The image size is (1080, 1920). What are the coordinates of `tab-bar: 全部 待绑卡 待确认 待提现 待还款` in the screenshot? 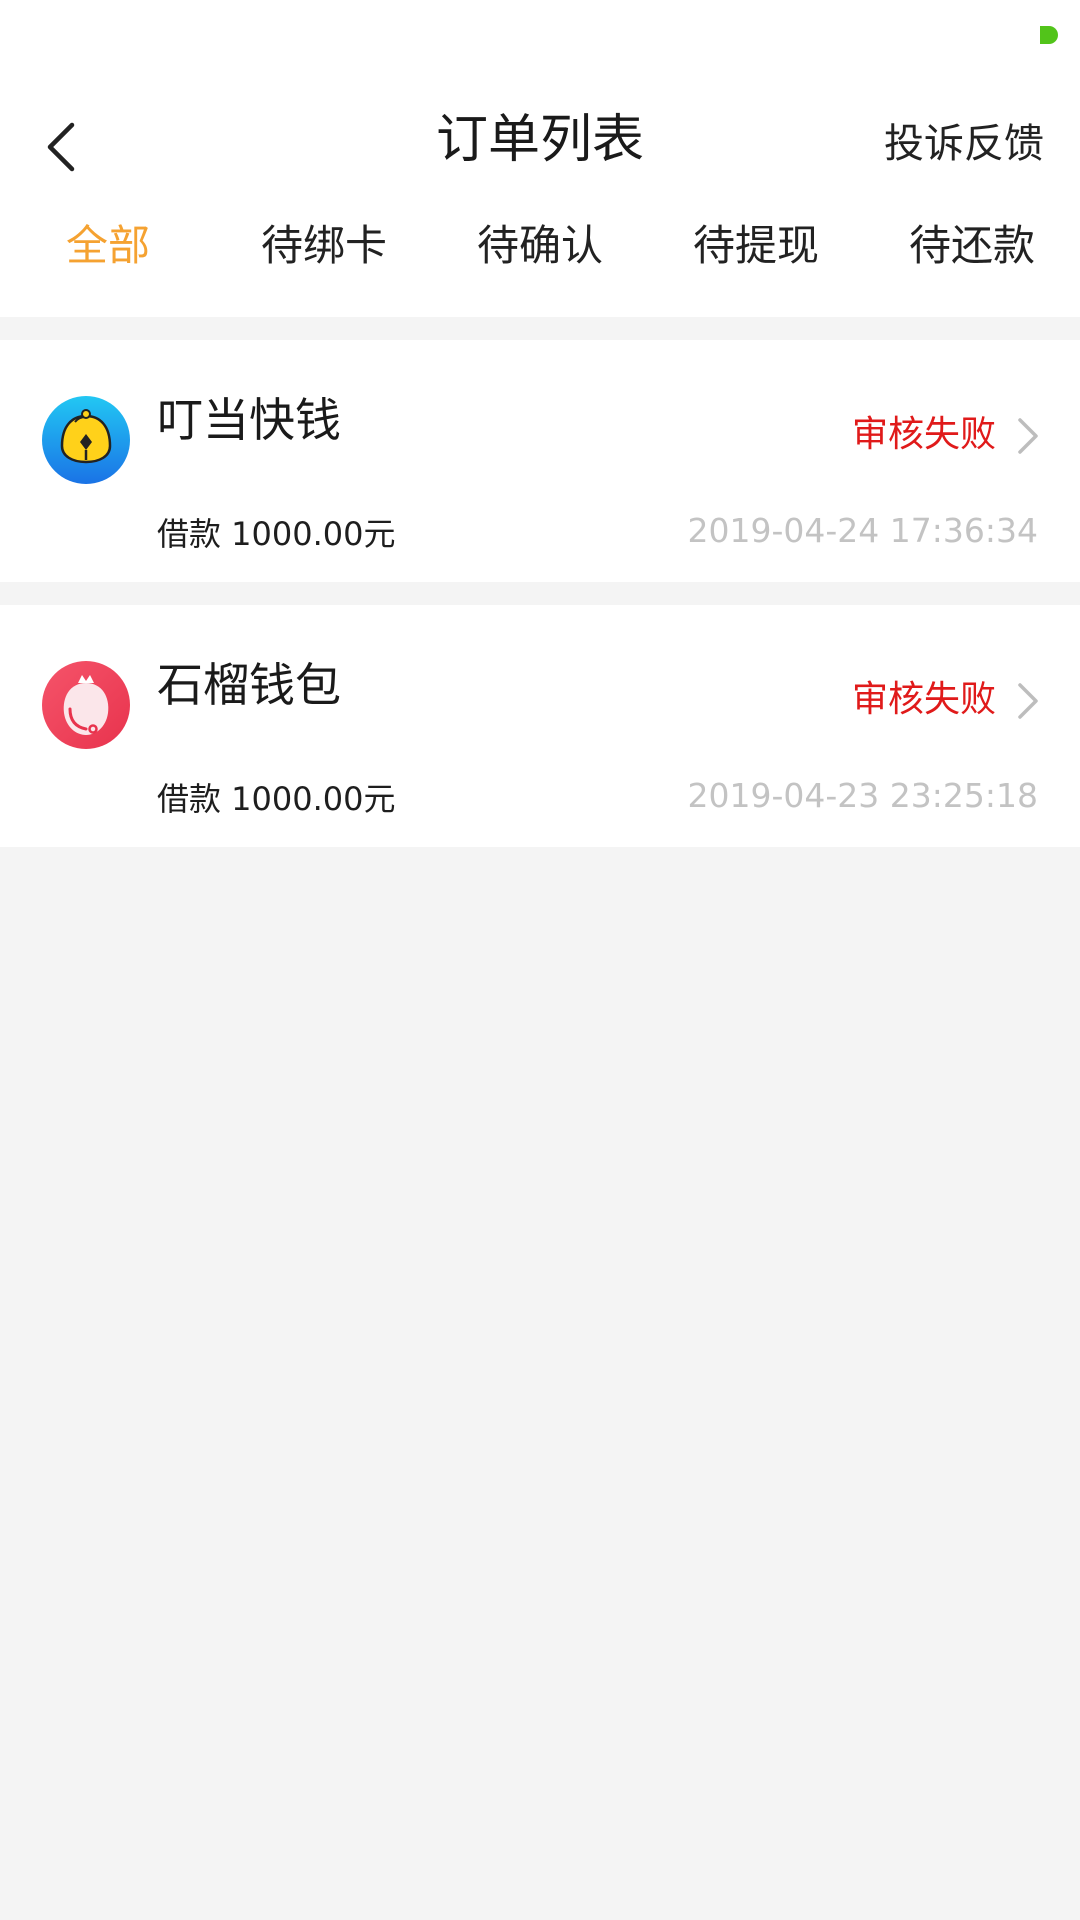 It's located at (540, 246).